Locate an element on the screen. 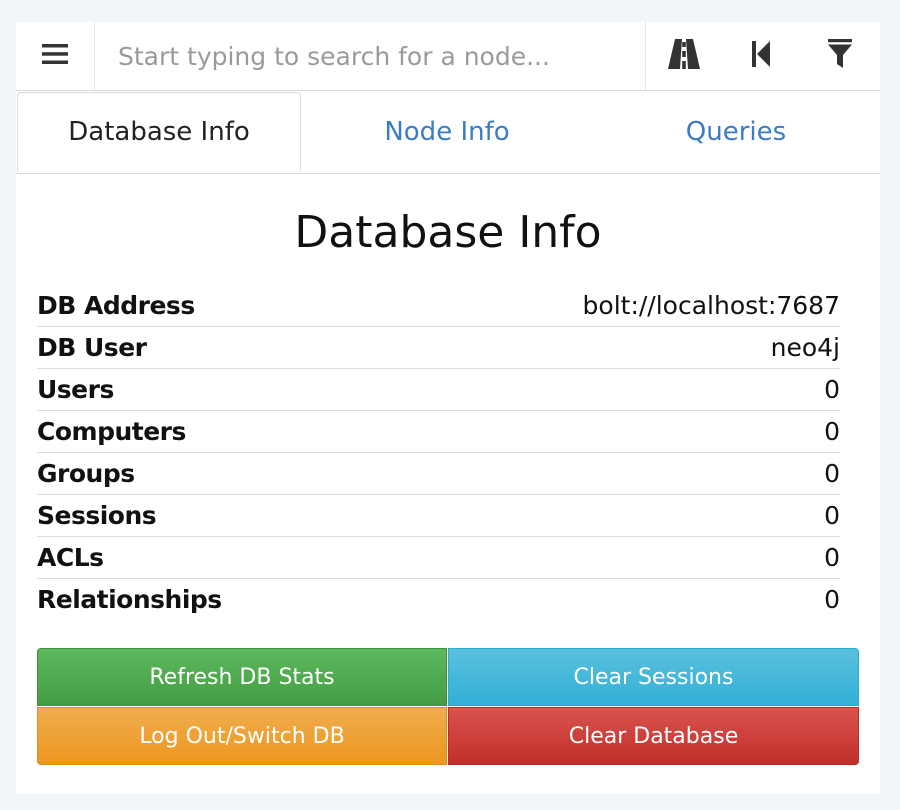  row-value: neo4j is located at coordinates (606, 347).